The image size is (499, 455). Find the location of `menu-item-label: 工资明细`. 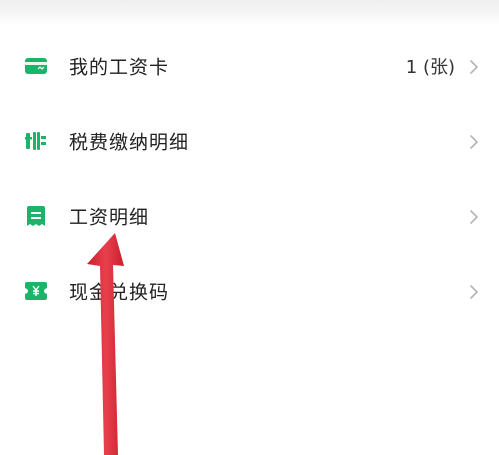

menu-item-label: 工资明细 is located at coordinates (109, 217).